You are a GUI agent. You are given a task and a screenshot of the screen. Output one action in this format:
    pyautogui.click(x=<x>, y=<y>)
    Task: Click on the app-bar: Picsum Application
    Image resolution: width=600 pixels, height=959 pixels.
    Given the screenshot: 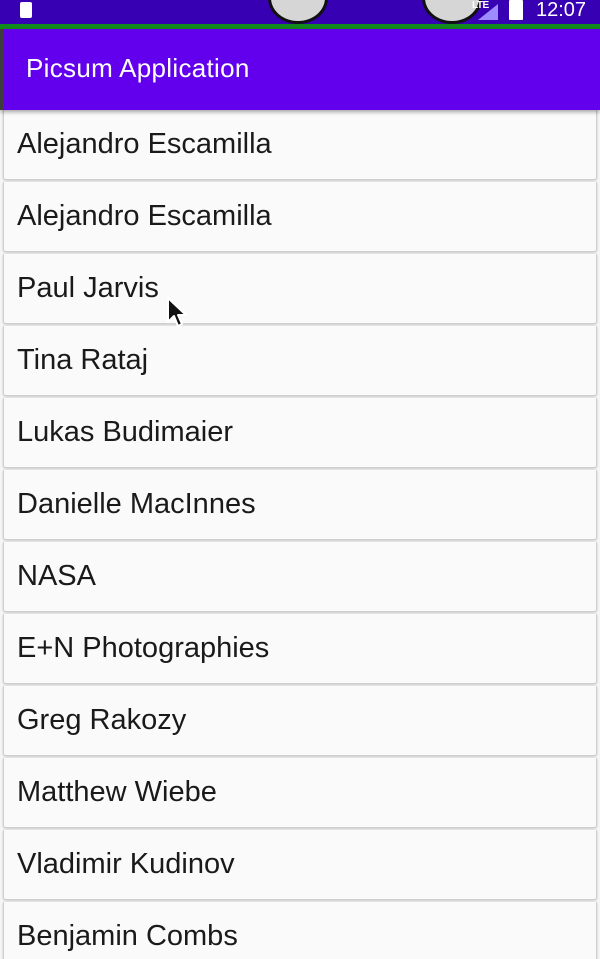 What is the action you would take?
    pyautogui.click(x=300, y=69)
    